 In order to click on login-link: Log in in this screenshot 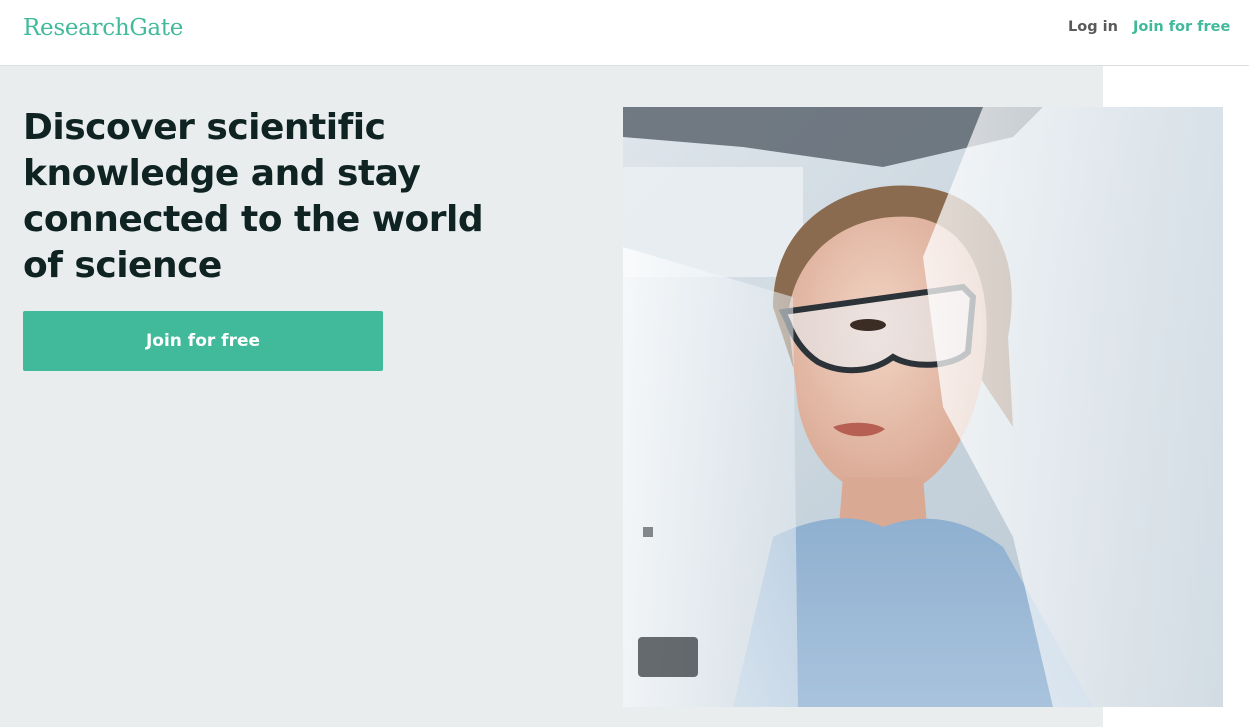, I will do `click(1093, 27)`.